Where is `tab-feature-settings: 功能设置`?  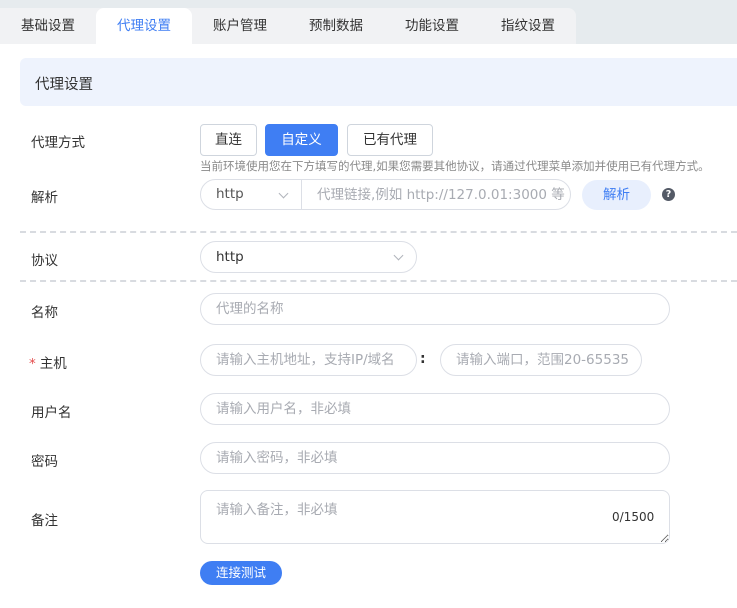
tab-feature-settings: 功能设置 is located at coordinates (432, 26).